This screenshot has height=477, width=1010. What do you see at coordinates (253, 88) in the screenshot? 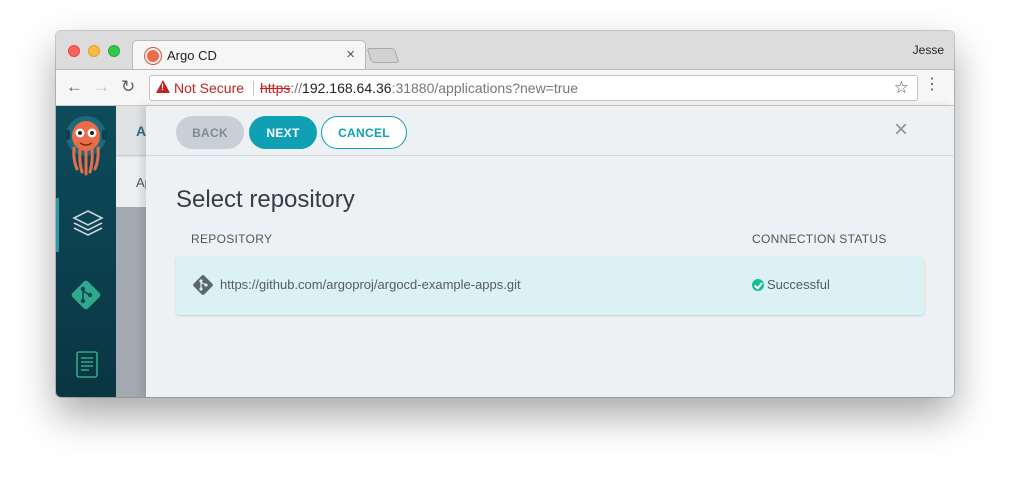
I see `address-divider` at bounding box center [253, 88].